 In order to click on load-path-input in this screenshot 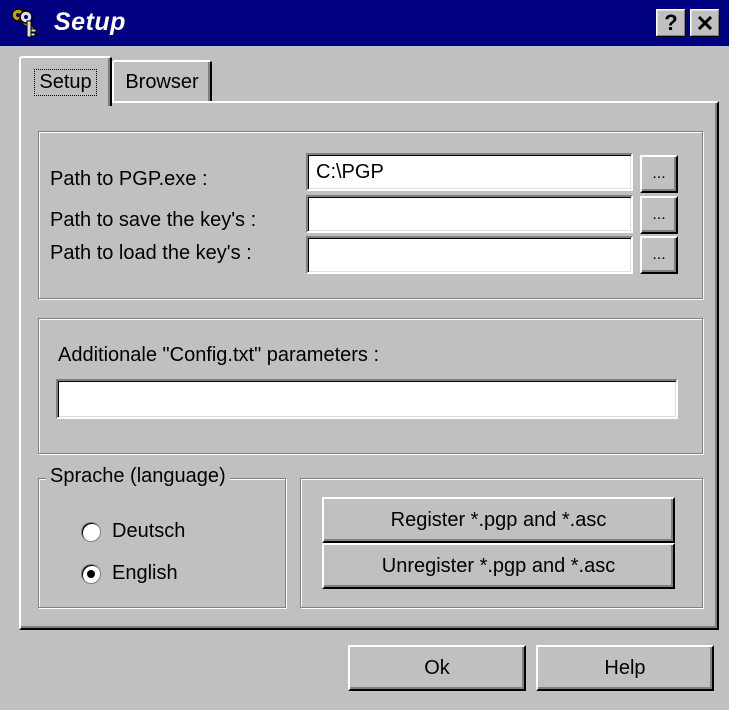, I will do `click(469, 255)`.